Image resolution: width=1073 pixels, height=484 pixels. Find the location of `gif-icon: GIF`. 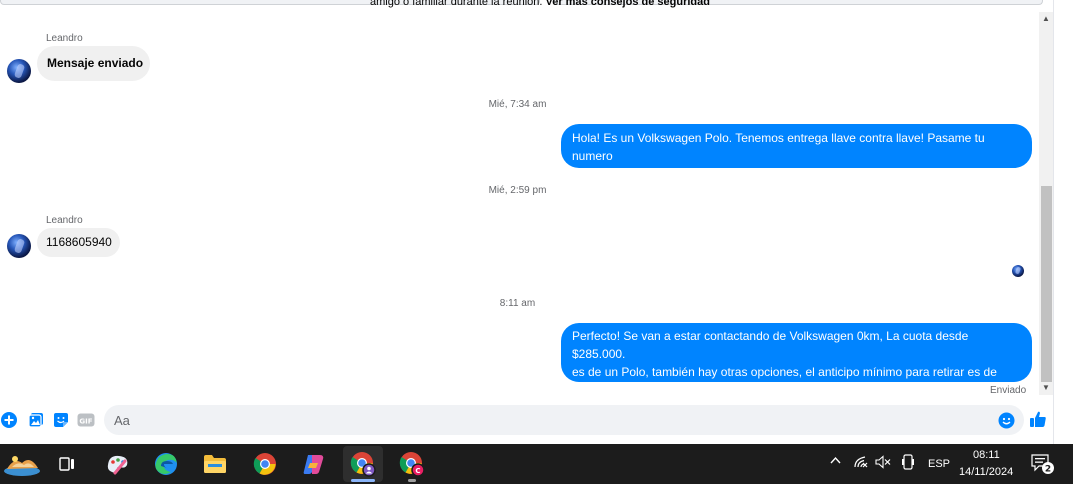

gif-icon: GIF is located at coordinates (86, 420).